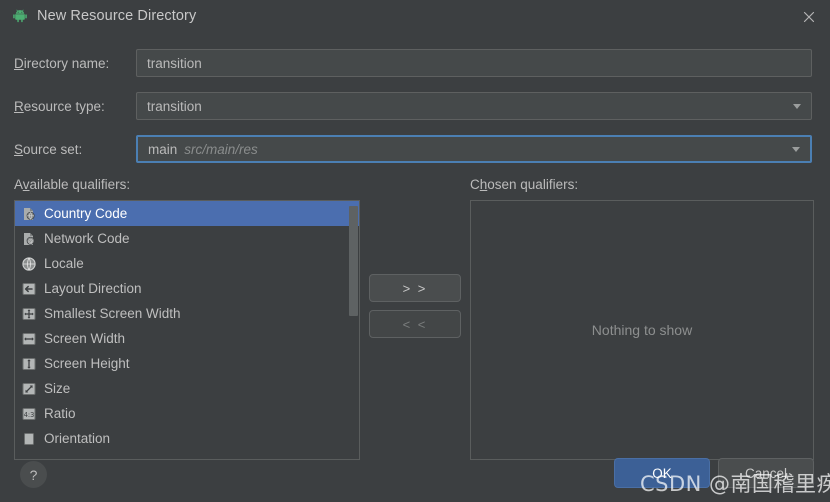  Describe the element at coordinates (86, 213) in the screenshot. I see `qualifier-label: Country Code` at that location.